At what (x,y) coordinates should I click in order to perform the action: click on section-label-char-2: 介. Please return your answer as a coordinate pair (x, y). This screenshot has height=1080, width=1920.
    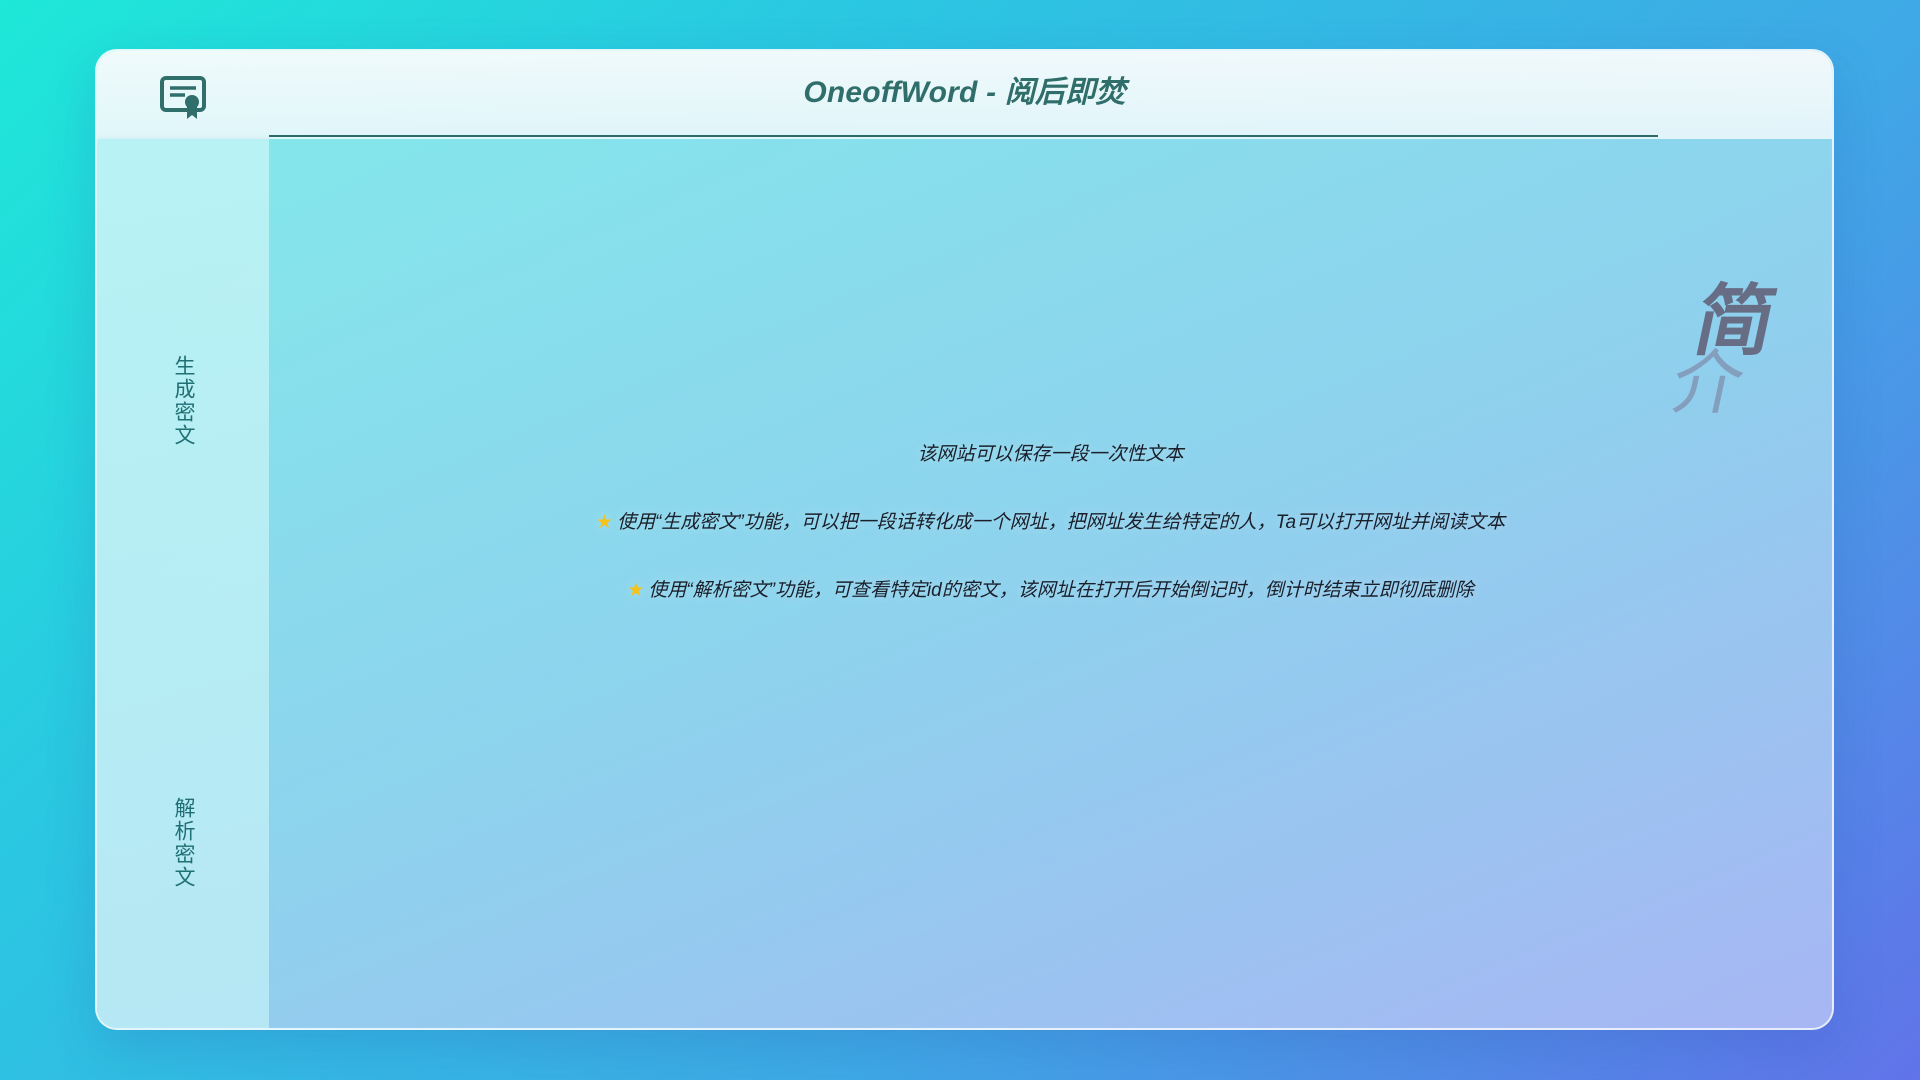
    Looking at the image, I should click on (1708, 383).